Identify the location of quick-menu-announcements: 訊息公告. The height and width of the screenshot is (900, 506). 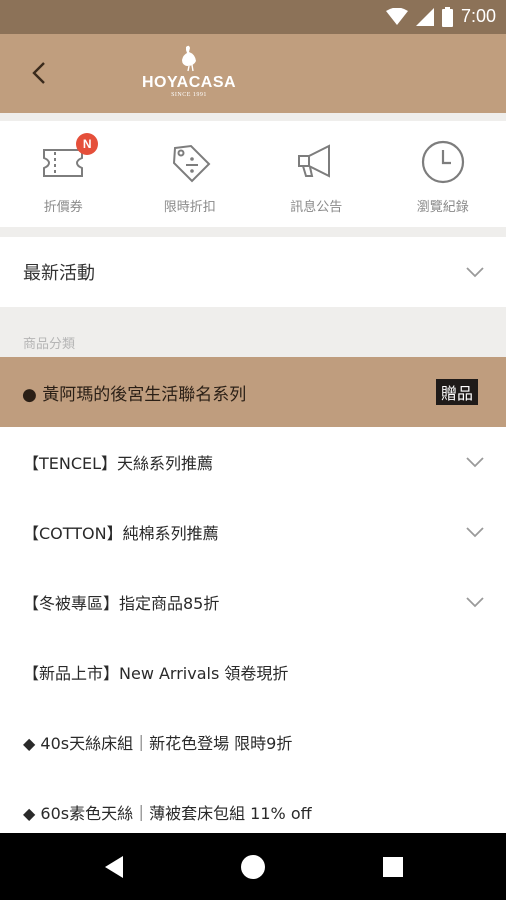
(316, 174).